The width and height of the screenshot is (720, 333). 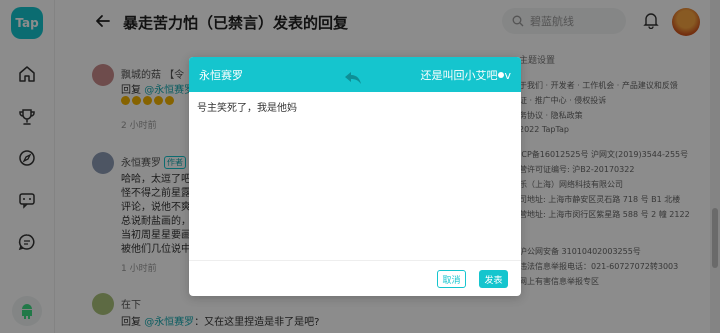 What do you see at coordinates (221, 75) in the screenshot?
I see `reply-from-user: 永恒赛罗` at bounding box center [221, 75].